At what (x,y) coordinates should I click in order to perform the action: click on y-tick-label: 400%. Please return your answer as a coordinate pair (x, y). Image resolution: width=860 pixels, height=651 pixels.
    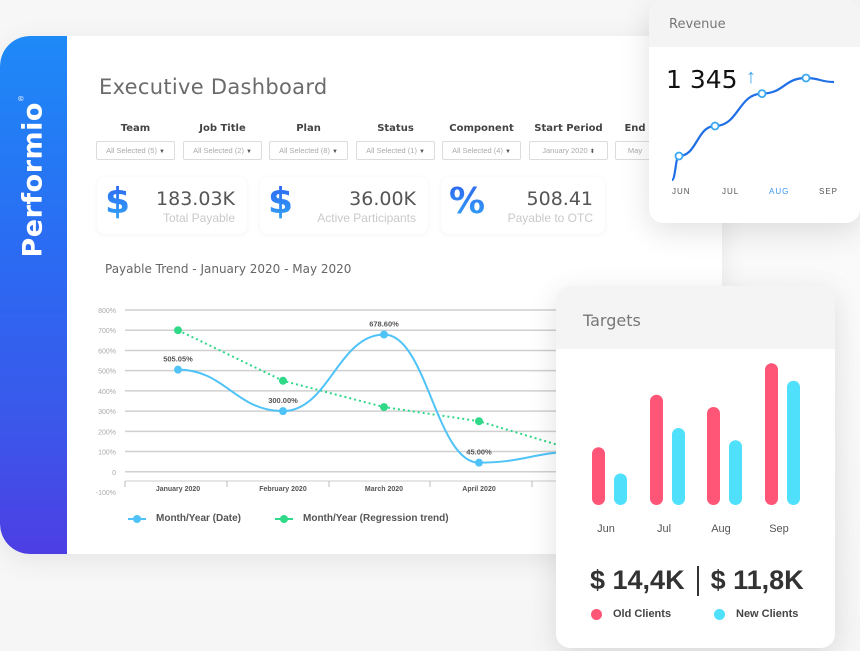
    Looking at the image, I should click on (107, 392).